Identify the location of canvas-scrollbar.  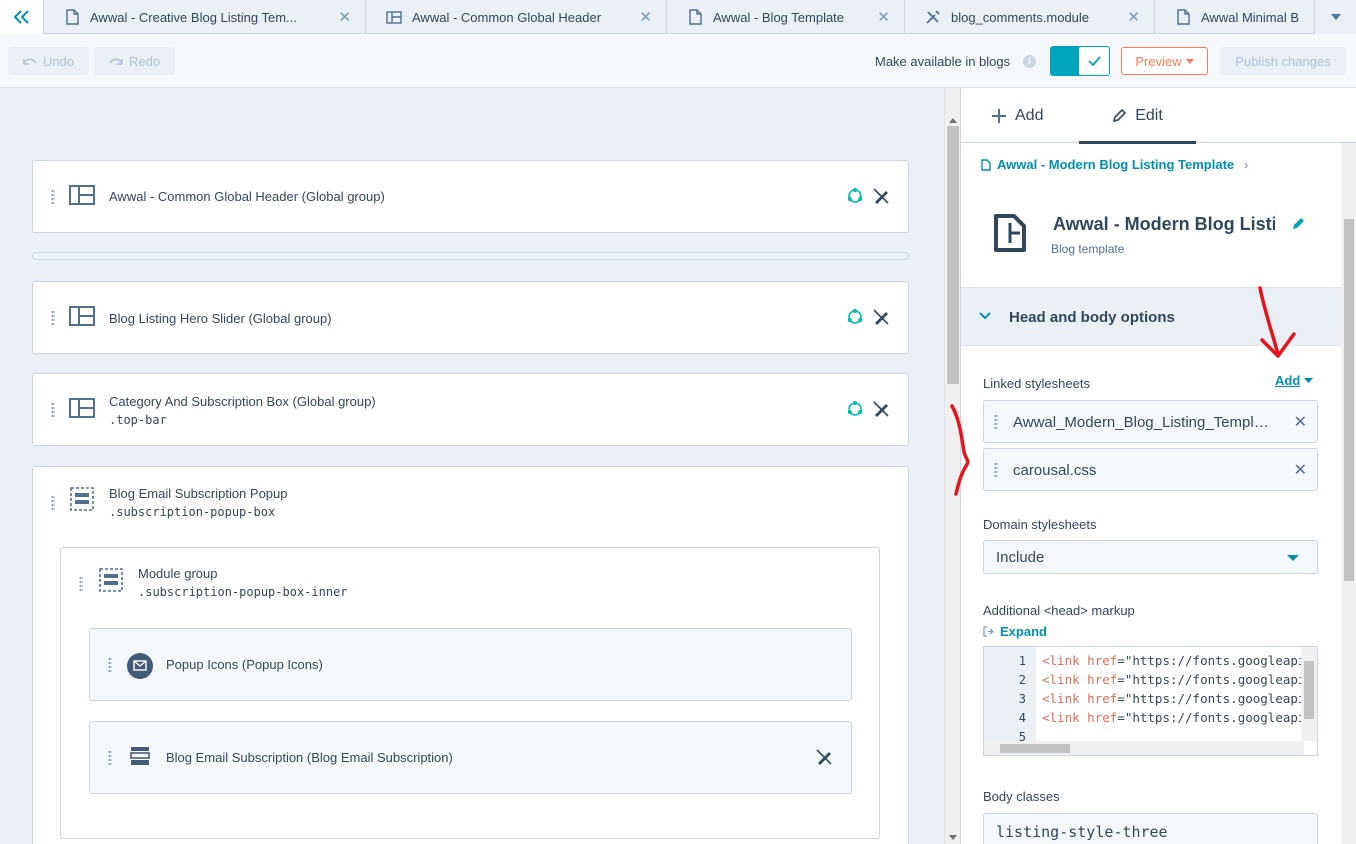
(952, 466).